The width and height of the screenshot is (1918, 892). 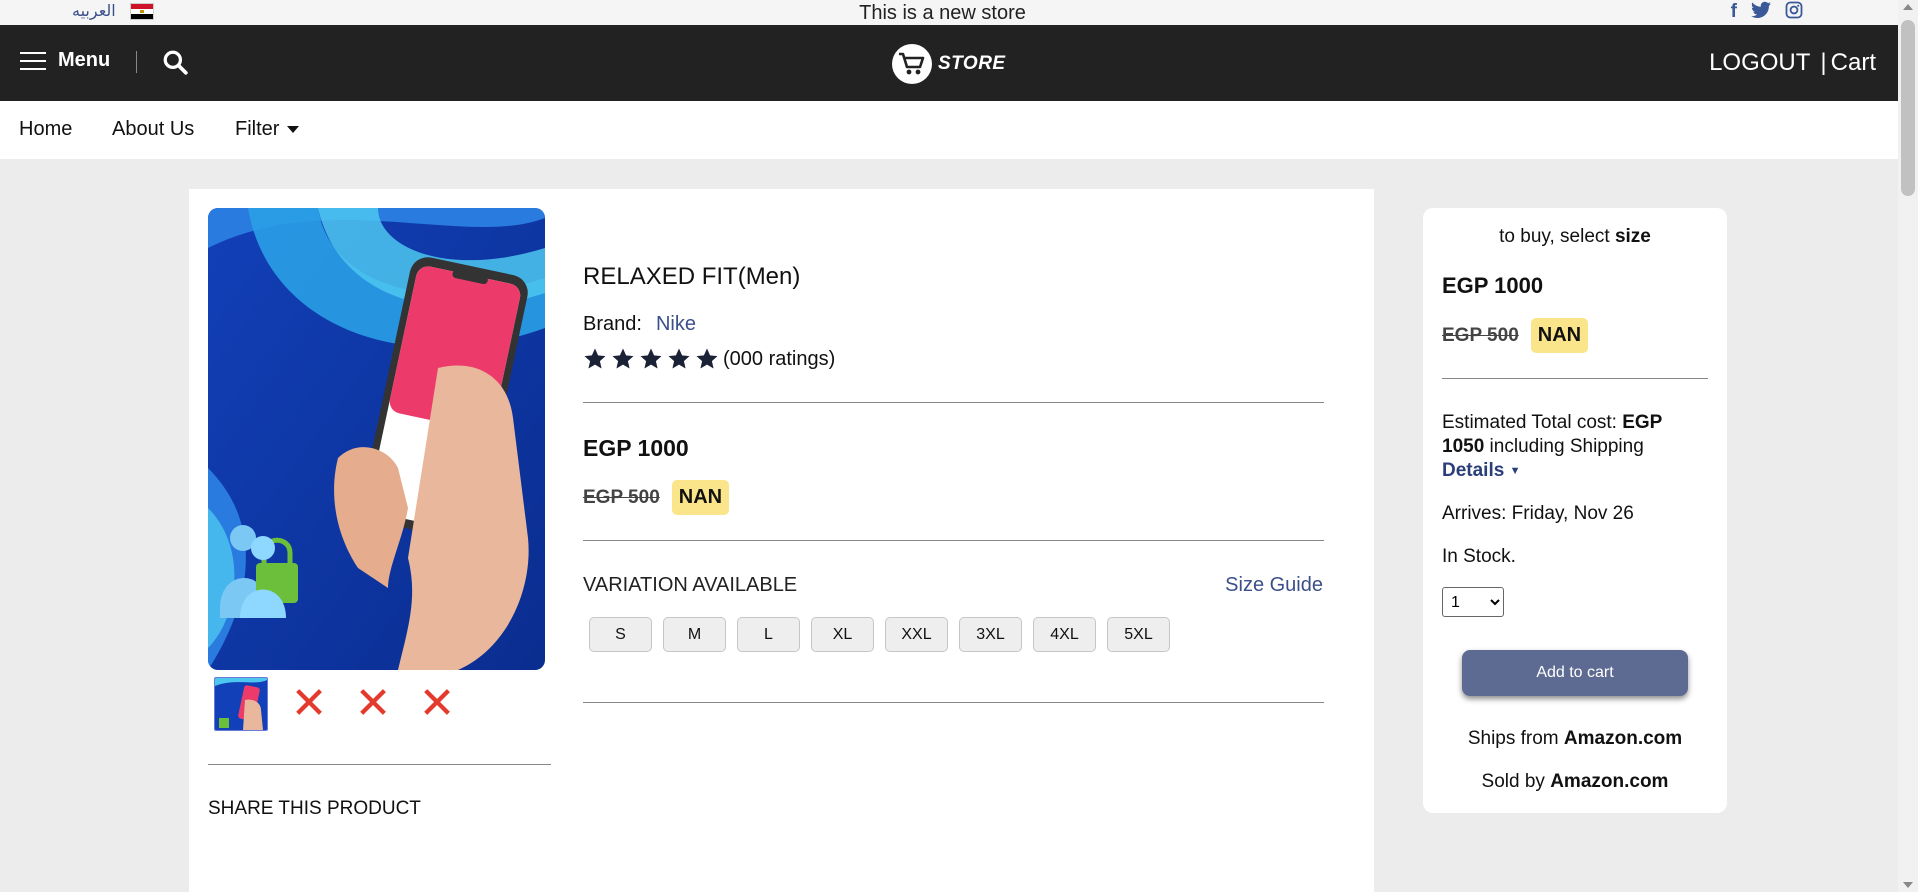 I want to click on cart-logo-icon, so click(x=912, y=64).